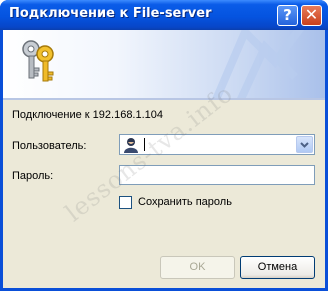 Image resolution: width=328 pixels, height=291 pixels. What do you see at coordinates (287, 15) in the screenshot?
I see `help-button: ?` at bounding box center [287, 15].